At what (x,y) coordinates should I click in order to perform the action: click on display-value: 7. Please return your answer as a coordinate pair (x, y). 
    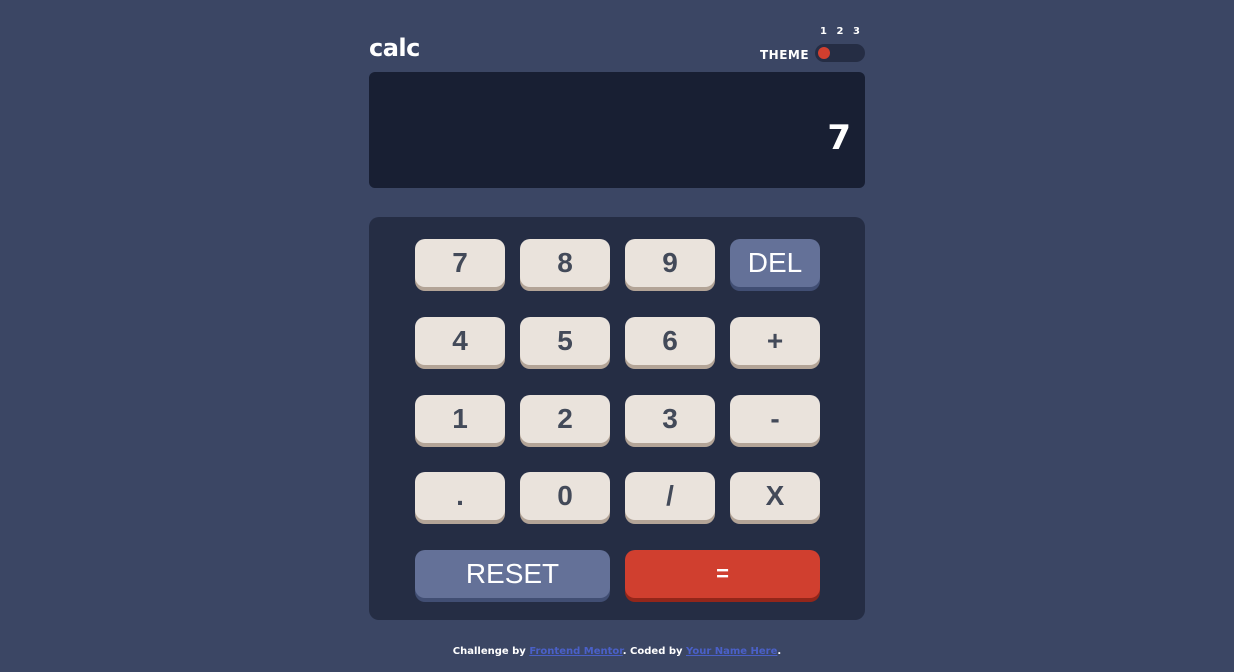
    Looking at the image, I should click on (839, 138).